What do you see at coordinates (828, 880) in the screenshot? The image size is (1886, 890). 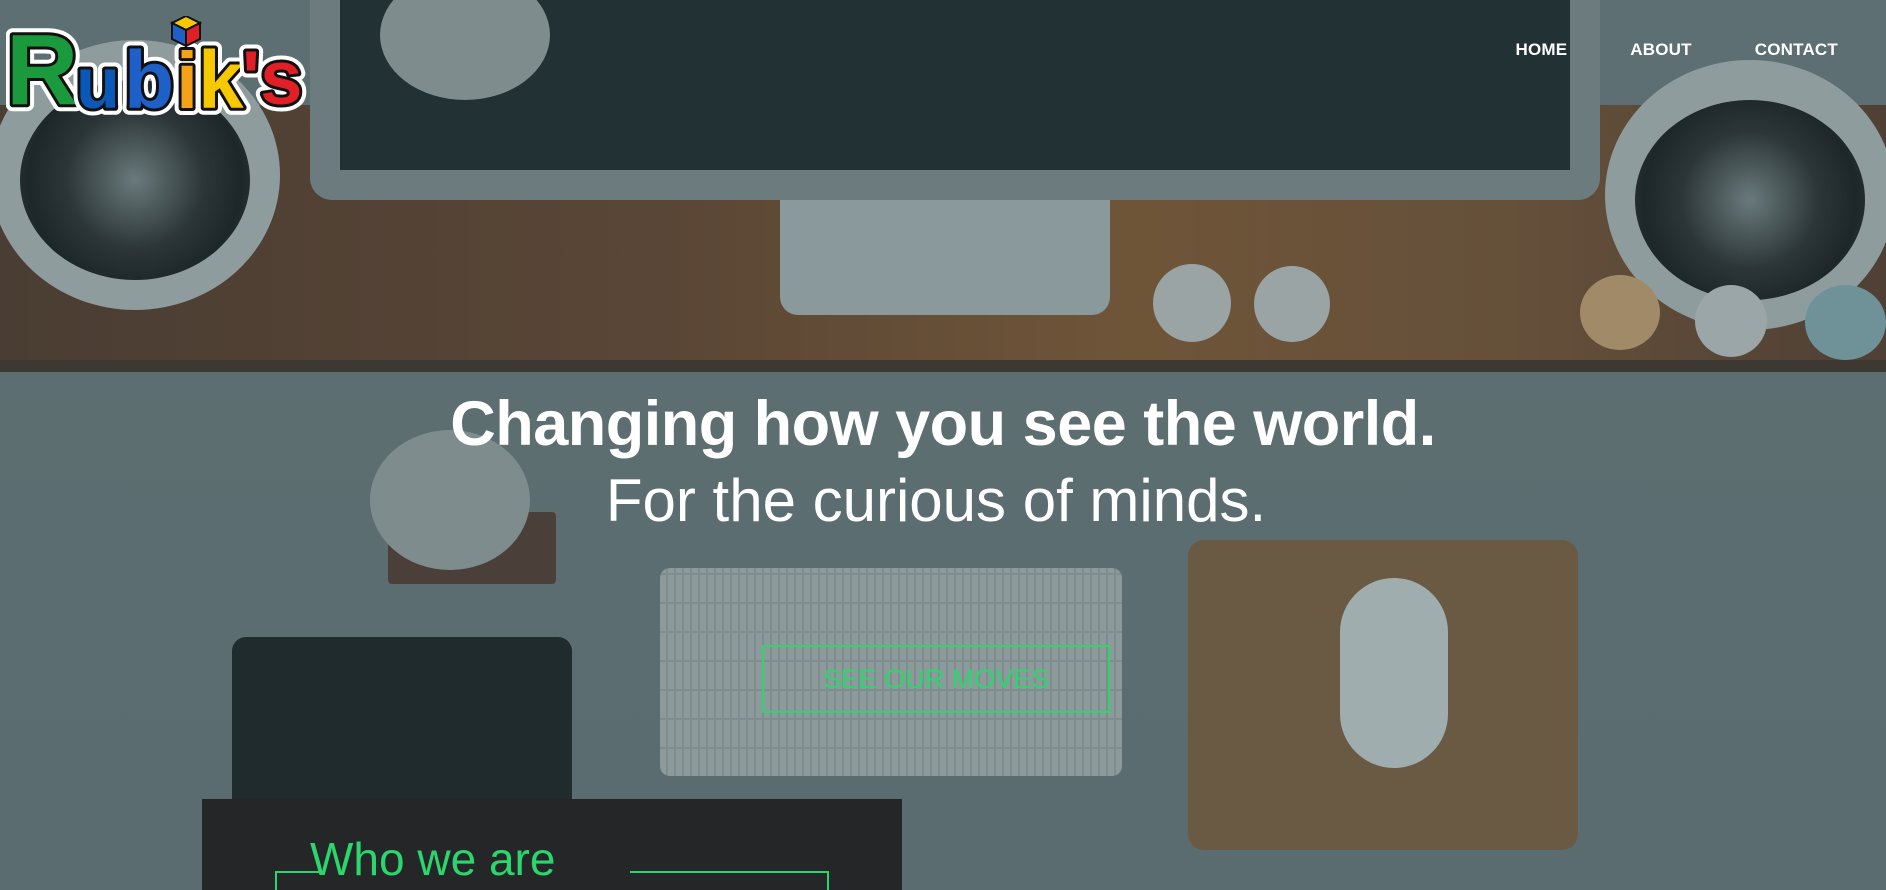 I see `title-frame-right-drop` at bounding box center [828, 880].